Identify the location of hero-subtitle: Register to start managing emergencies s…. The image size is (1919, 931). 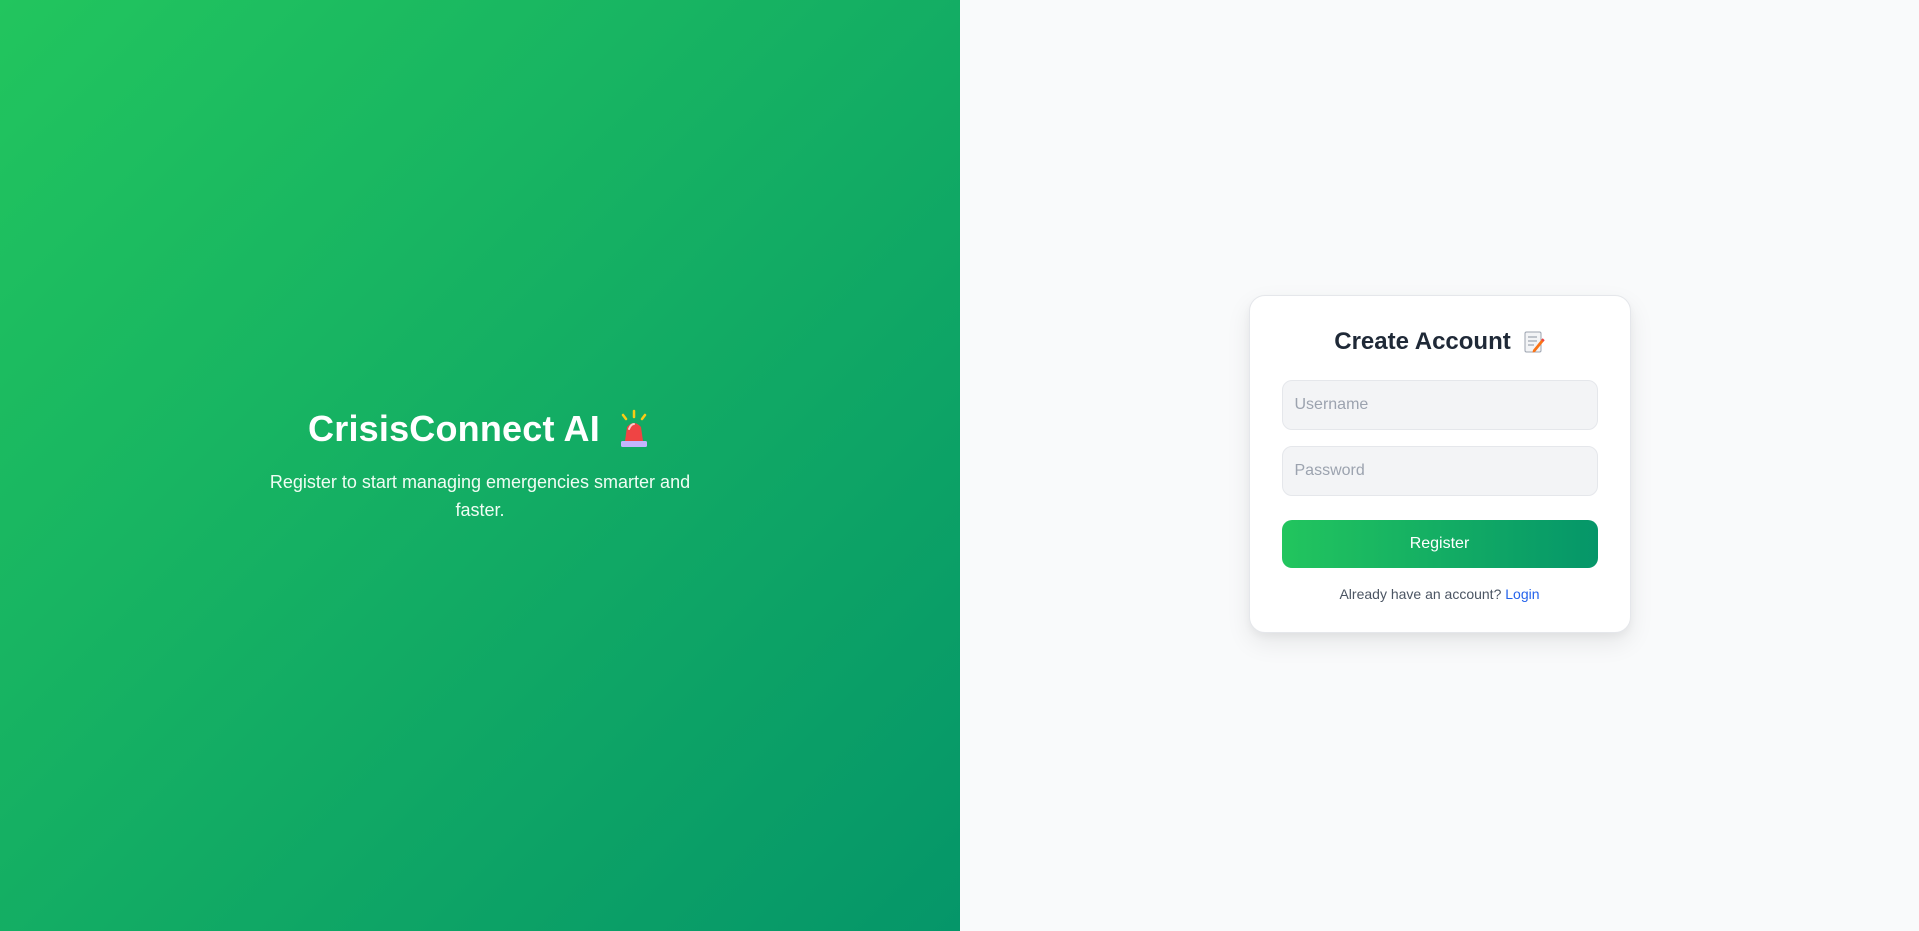
(480, 495).